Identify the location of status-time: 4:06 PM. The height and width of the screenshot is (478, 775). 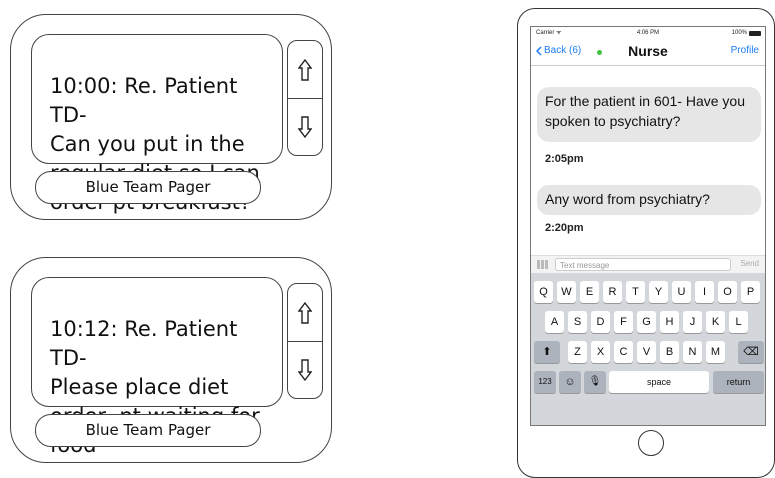
(648, 33).